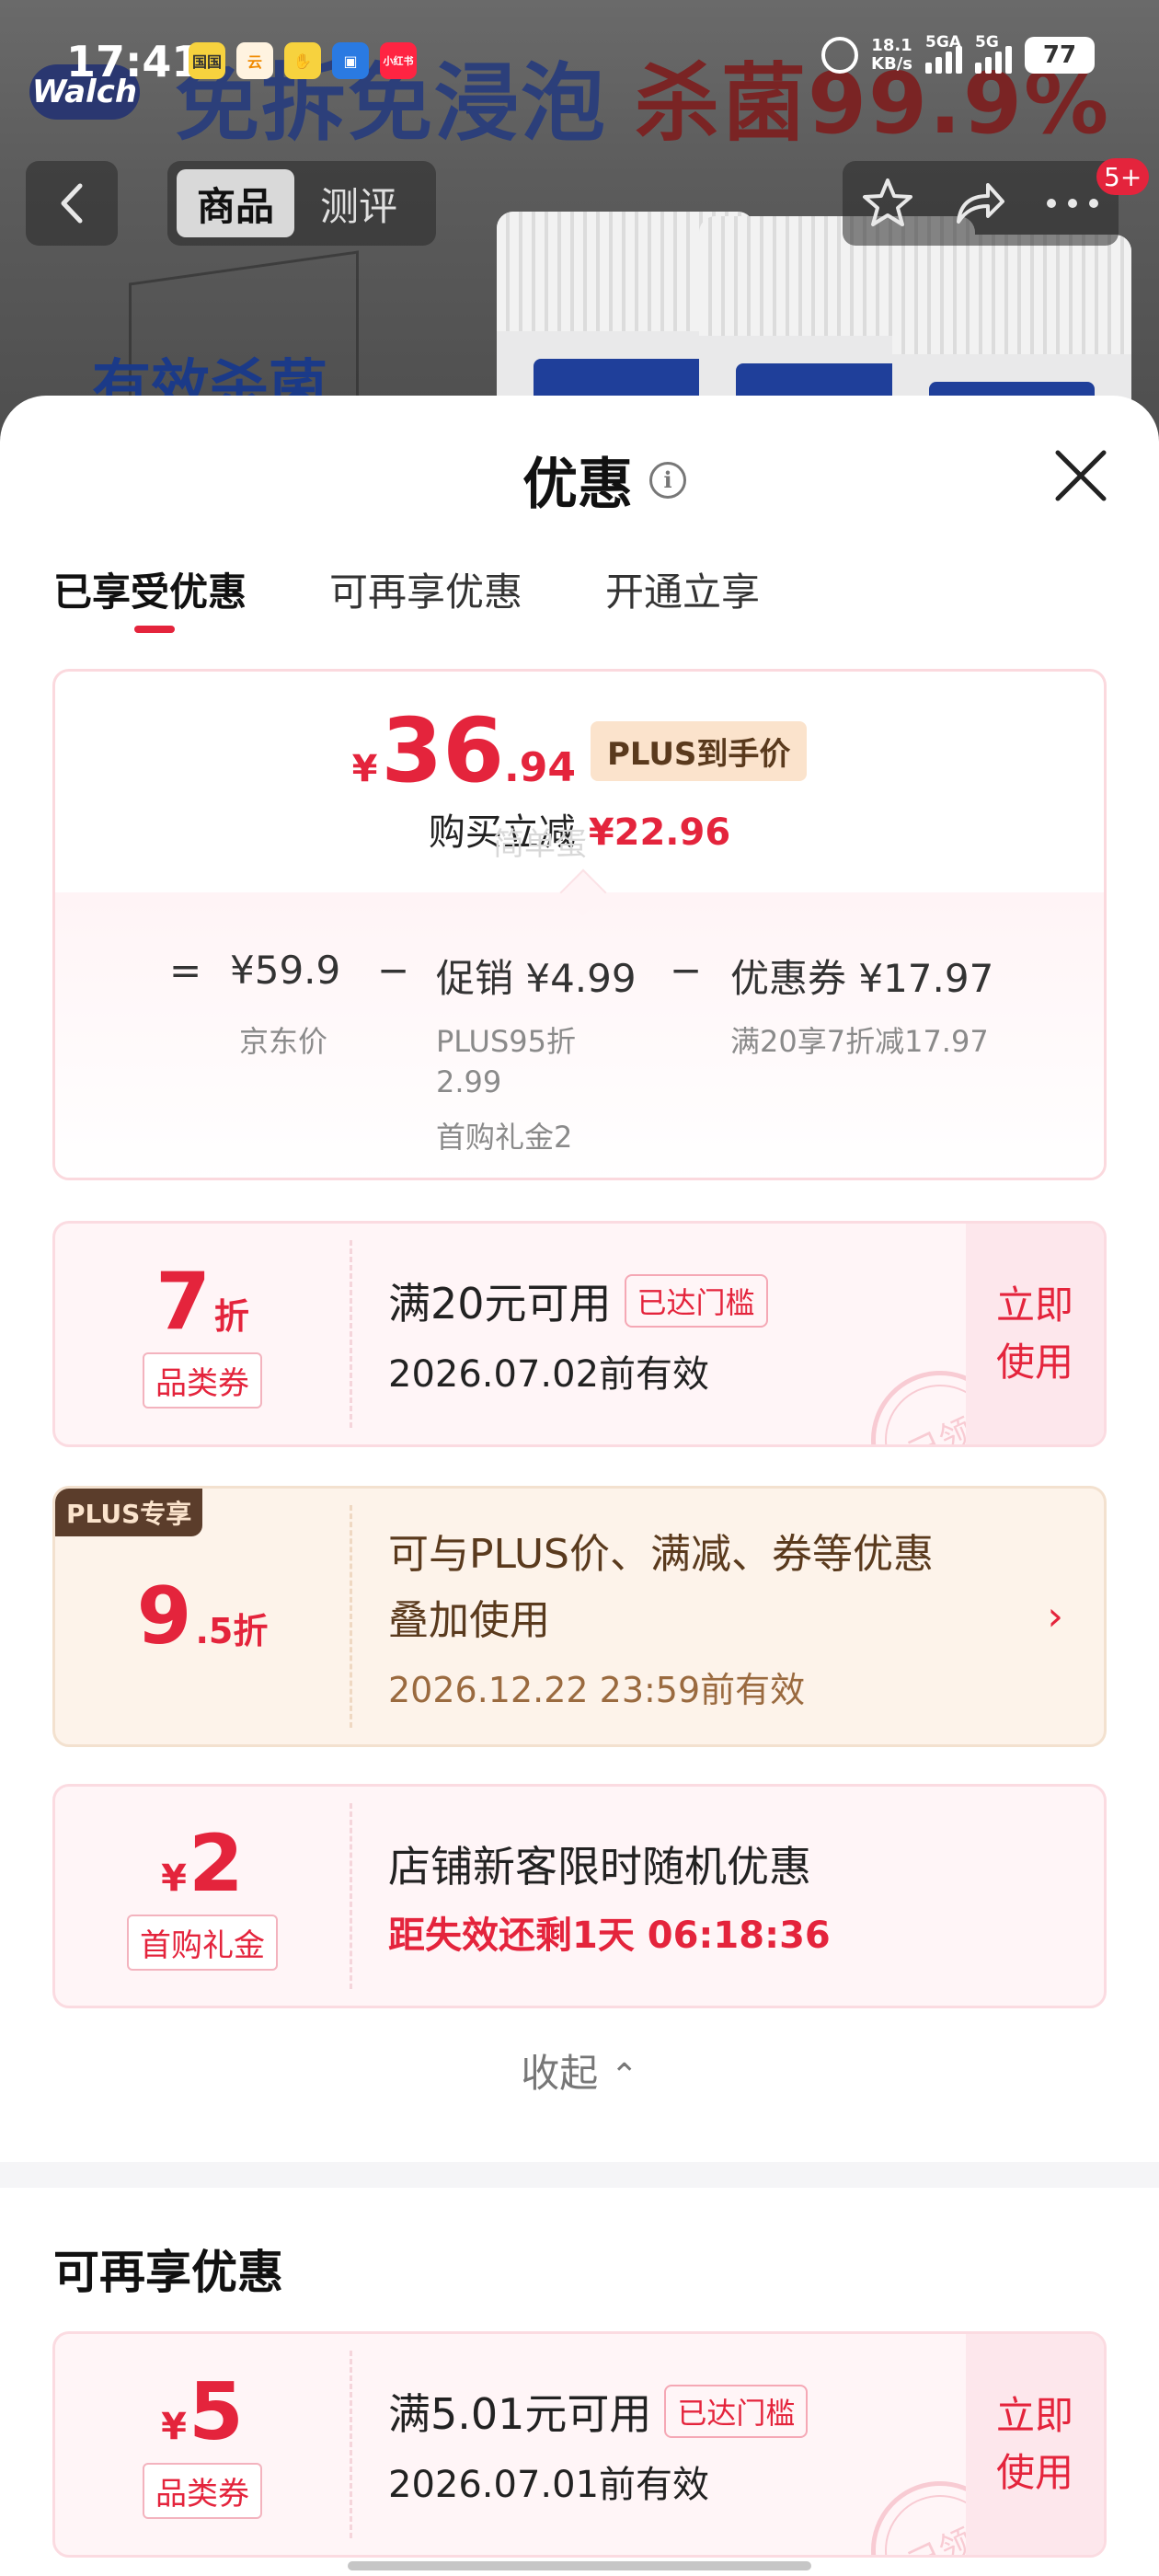 This screenshot has width=1159, height=2576. What do you see at coordinates (133, 61) in the screenshot?
I see `status-time: 17:41` at bounding box center [133, 61].